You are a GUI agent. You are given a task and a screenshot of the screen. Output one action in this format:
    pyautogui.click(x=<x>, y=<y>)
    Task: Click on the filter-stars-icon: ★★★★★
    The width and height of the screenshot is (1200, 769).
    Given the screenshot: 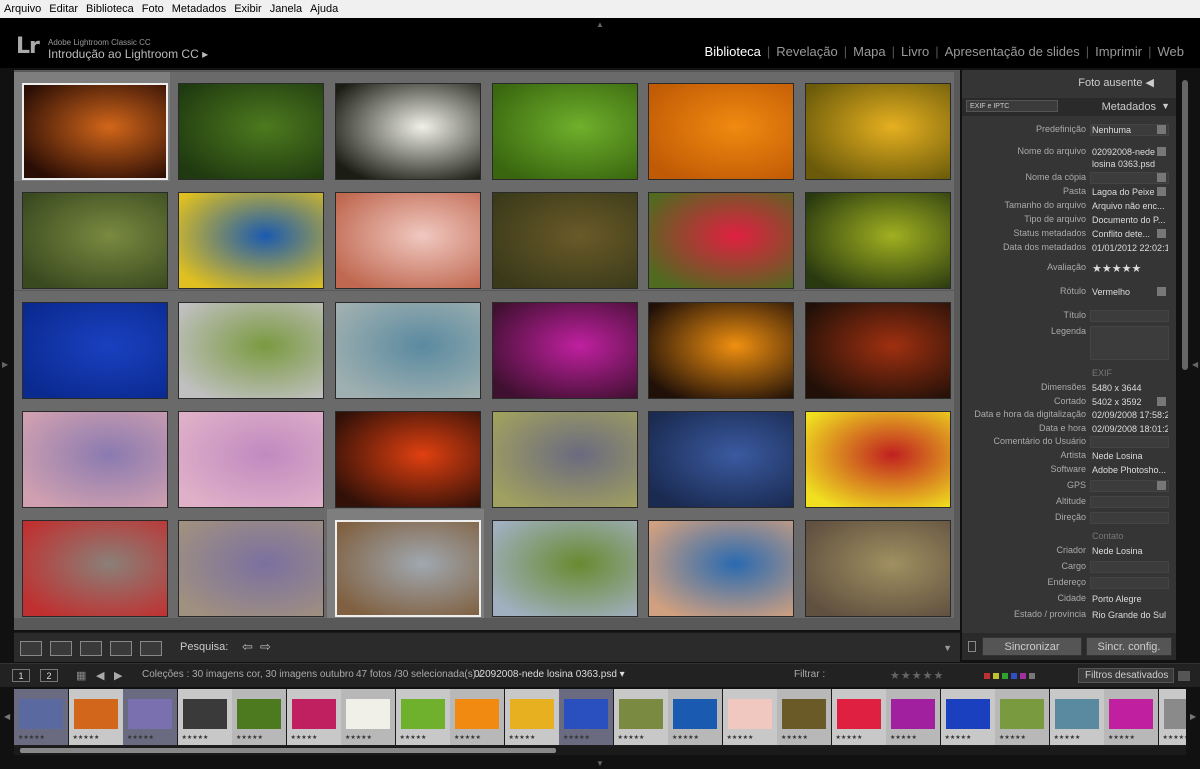 What is the action you would take?
    pyautogui.click(x=917, y=675)
    